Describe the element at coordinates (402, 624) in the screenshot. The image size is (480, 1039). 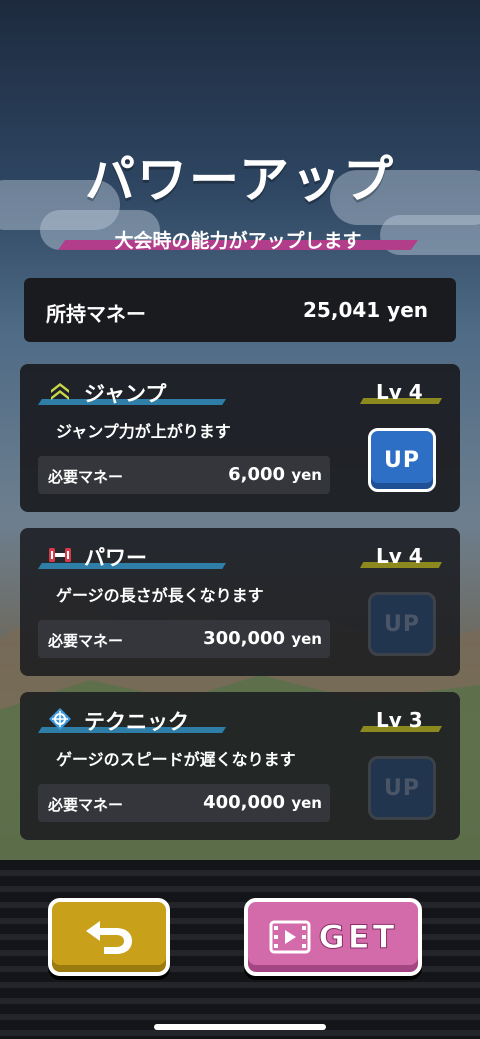
I see `power-up-button: UP` at that location.